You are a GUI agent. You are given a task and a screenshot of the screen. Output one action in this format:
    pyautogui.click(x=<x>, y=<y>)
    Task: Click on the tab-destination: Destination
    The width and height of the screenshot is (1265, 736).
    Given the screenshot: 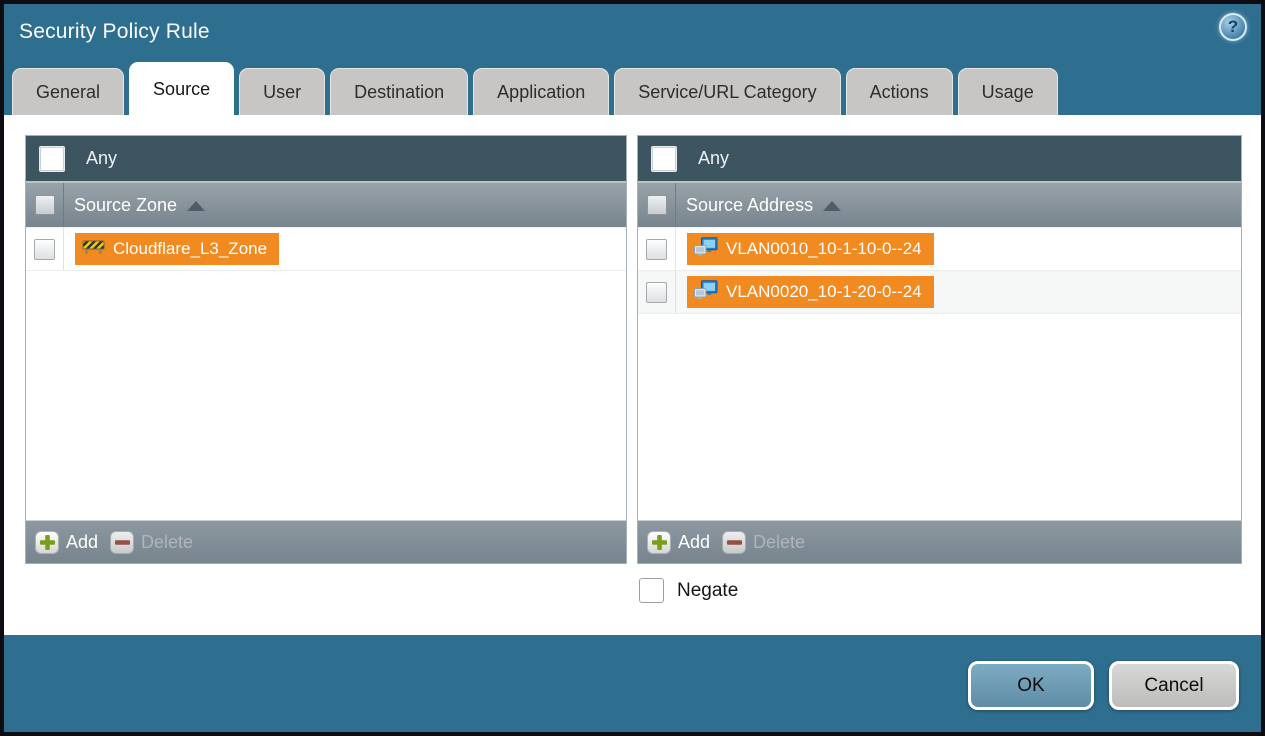 What is the action you would take?
    pyautogui.click(x=399, y=91)
    